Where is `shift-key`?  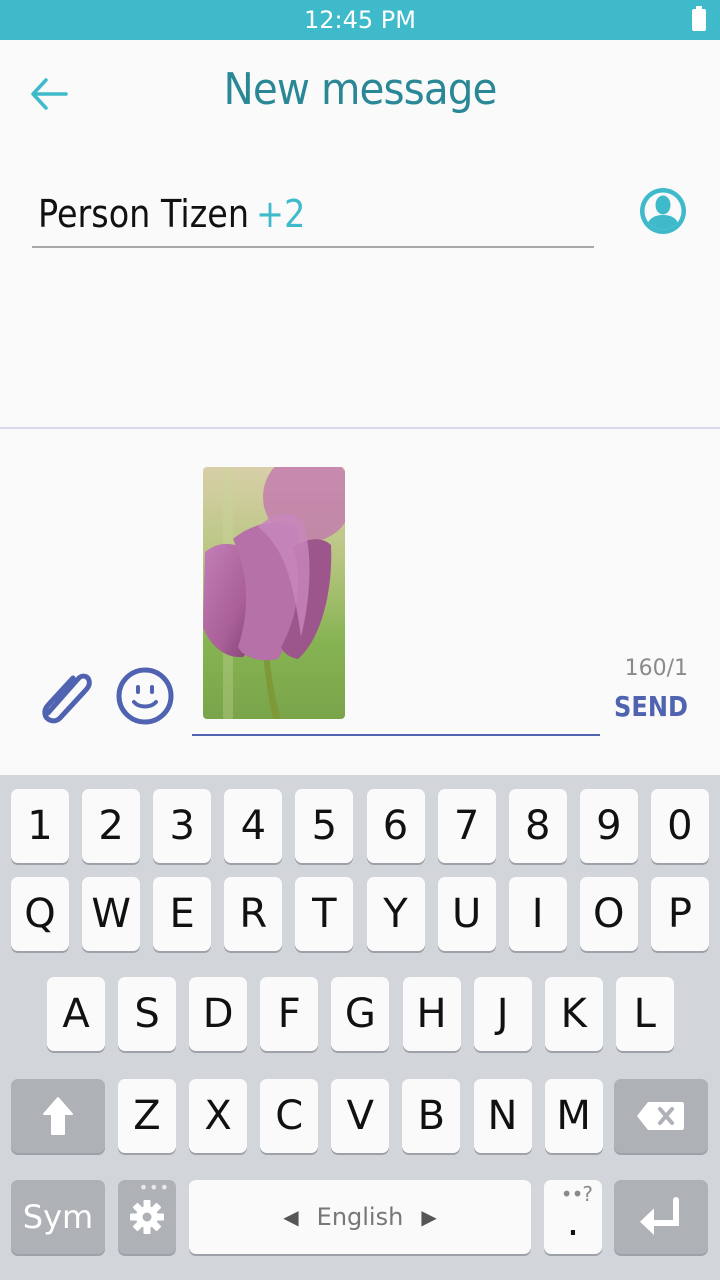 shift-key is located at coordinates (58, 1116).